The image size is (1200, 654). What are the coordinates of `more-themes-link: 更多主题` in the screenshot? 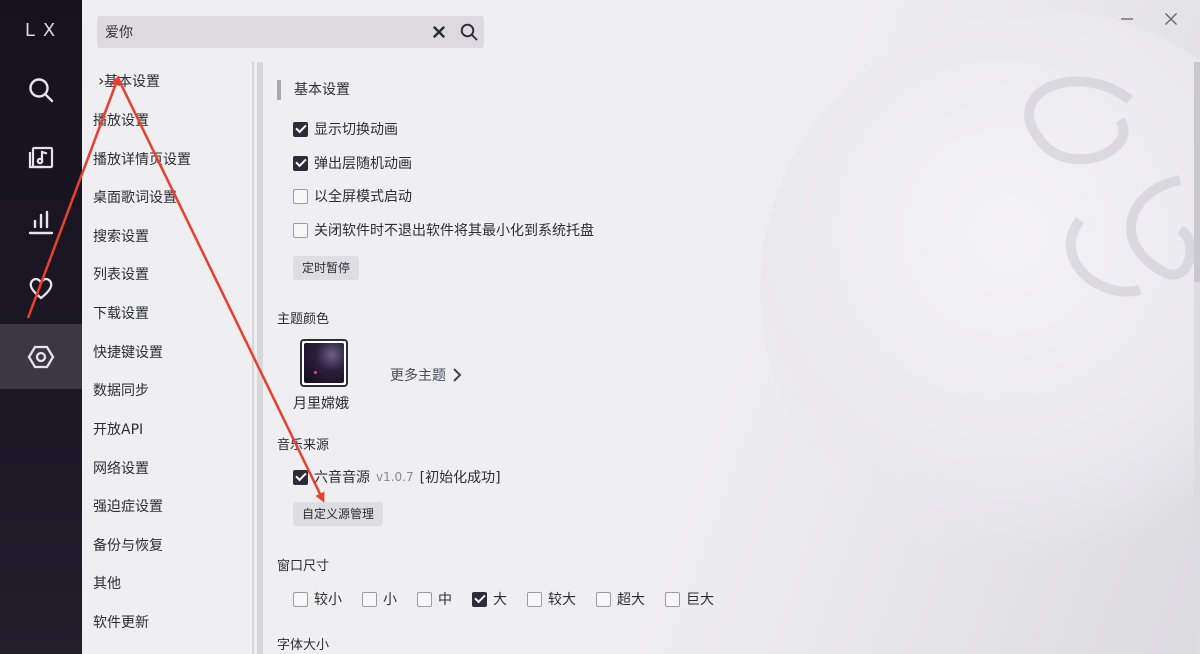 It's located at (426, 375).